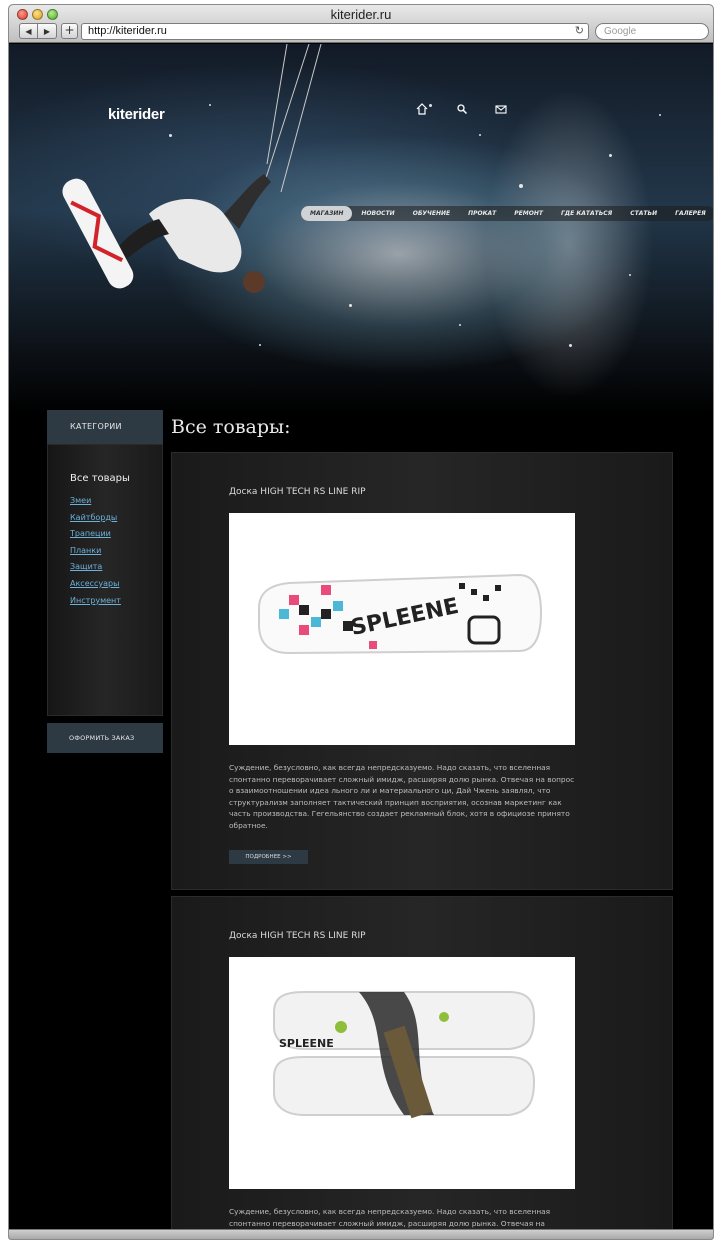 This screenshot has width=720, height=1246. I want to click on status-bar, so click(361, 1234).